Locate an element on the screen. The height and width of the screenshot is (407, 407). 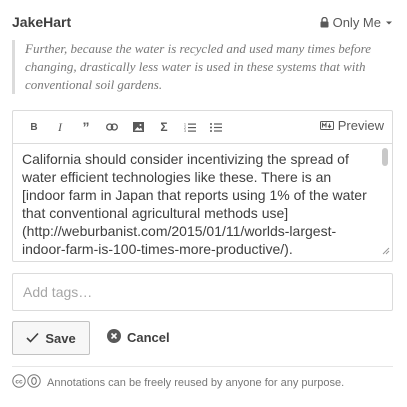
cancel-button: Cancel is located at coordinates (138, 337).